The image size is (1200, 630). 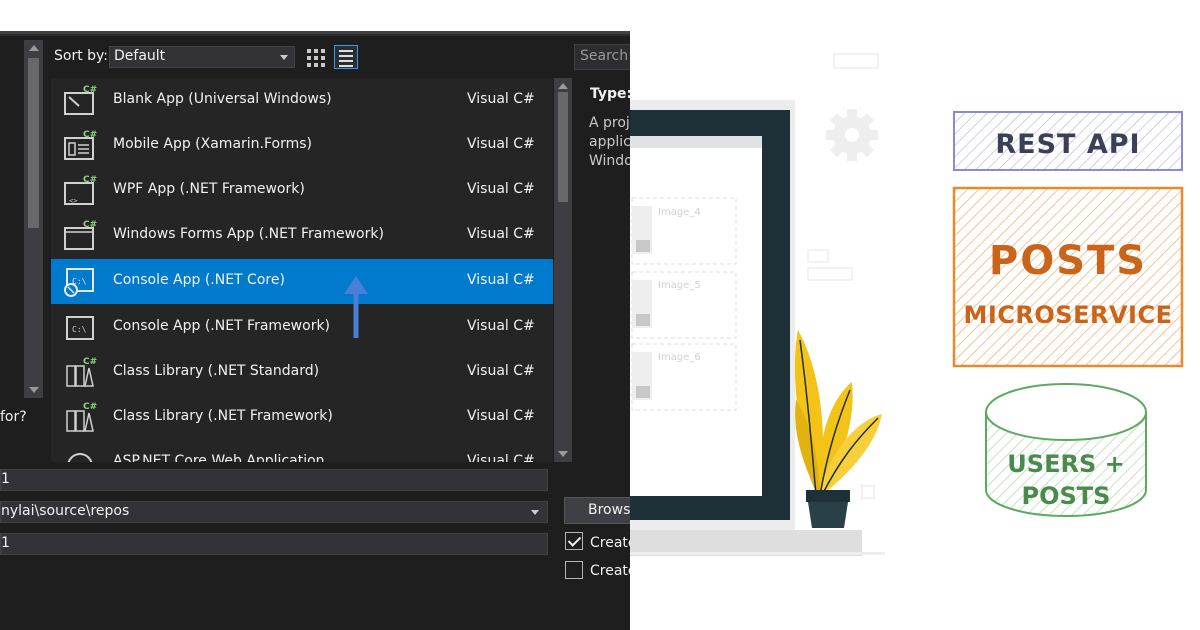 What do you see at coordinates (356, 307) in the screenshot?
I see `annotation-arrow-up-icon` at bounding box center [356, 307].